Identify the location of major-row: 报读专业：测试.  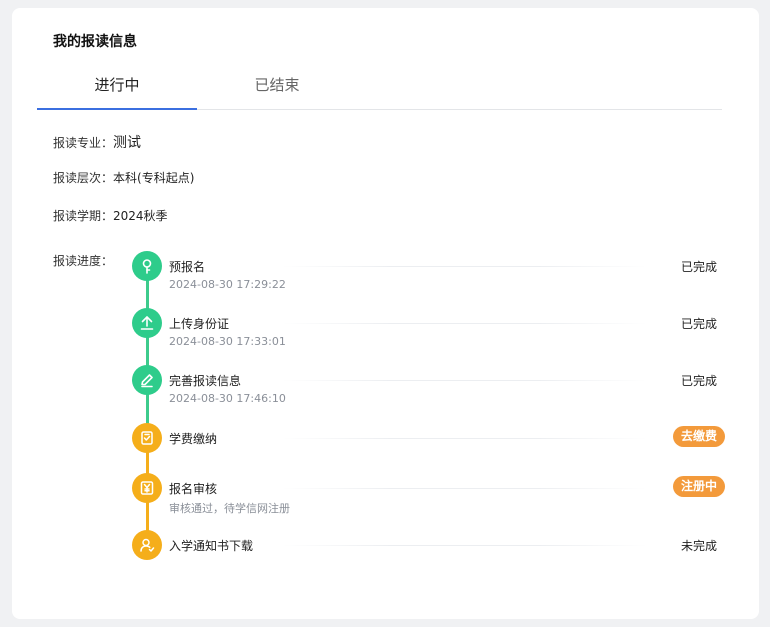
(97, 142).